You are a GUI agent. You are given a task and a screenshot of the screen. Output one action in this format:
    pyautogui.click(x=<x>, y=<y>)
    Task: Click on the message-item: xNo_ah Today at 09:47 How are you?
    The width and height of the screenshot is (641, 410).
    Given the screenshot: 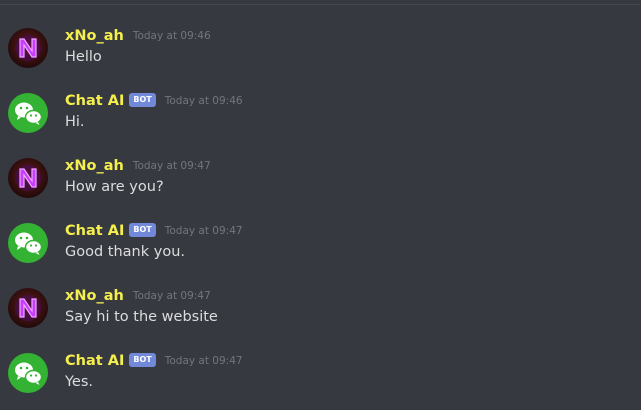 What is the action you would take?
    pyautogui.click(x=320, y=185)
    